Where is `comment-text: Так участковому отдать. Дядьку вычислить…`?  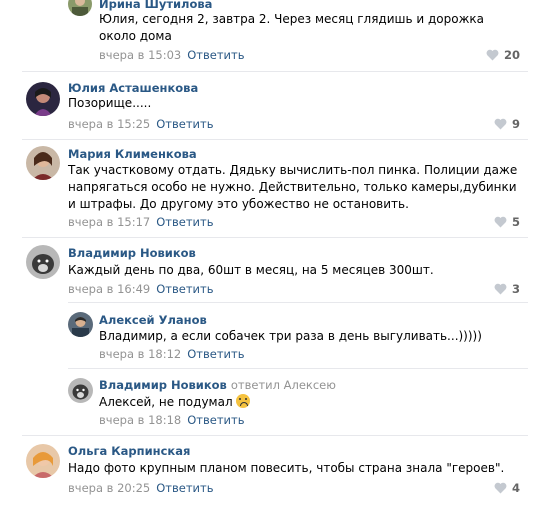 comment-text: Так участковому отдать. Дядьку вычислить… is located at coordinates (293, 187).